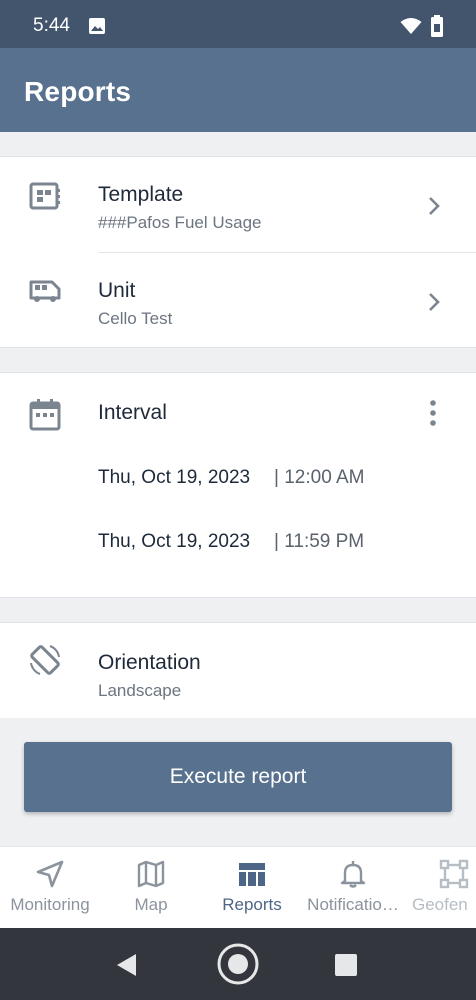 This screenshot has width=476, height=1000. What do you see at coordinates (44, 196) in the screenshot?
I see `template-icon` at bounding box center [44, 196].